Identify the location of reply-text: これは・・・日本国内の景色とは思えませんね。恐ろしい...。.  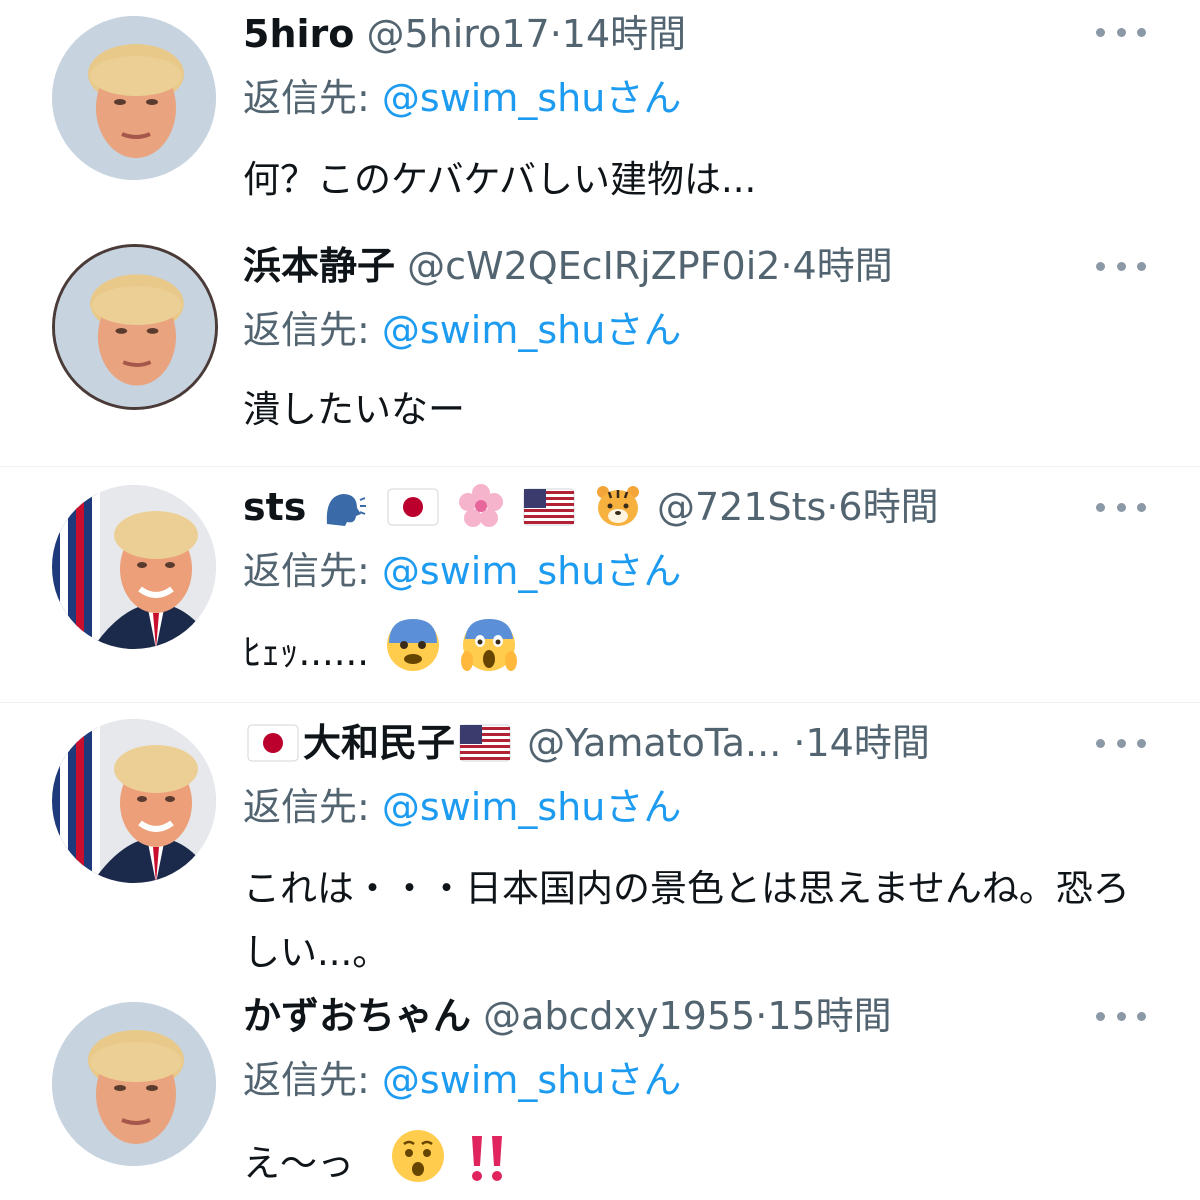
(686, 920).